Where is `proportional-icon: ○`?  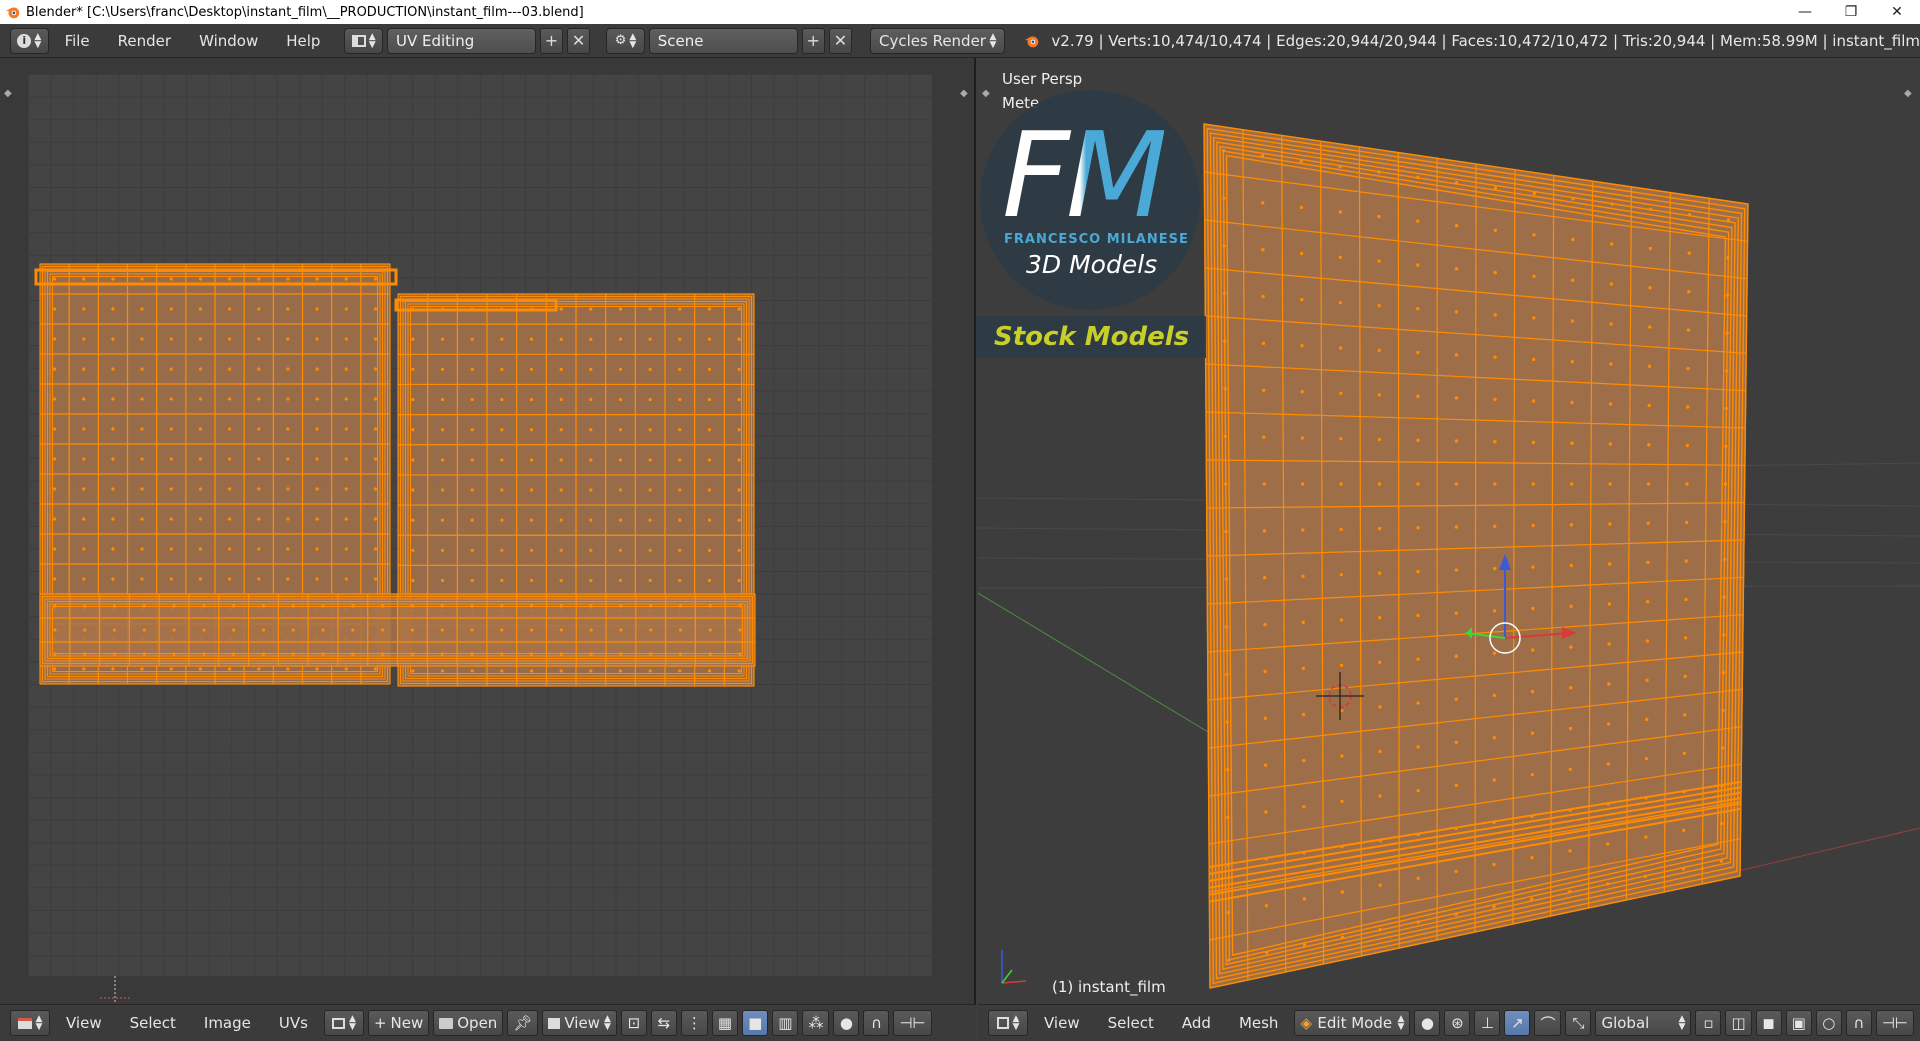
proportional-icon: ○ is located at coordinates (1829, 1023).